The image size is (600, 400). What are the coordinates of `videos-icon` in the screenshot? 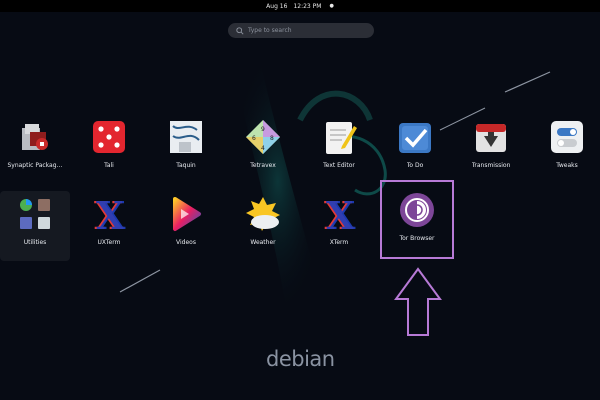 It's located at (187, 214).